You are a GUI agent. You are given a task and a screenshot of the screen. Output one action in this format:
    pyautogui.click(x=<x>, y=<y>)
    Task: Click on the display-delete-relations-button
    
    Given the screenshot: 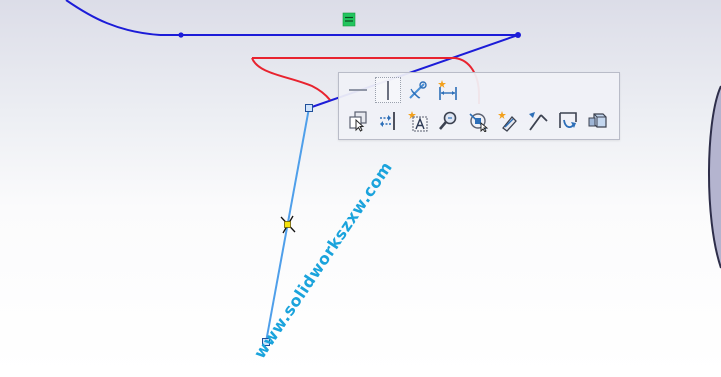 What is the action you would take?
    pyautogui.click(x=358, y=121)
    